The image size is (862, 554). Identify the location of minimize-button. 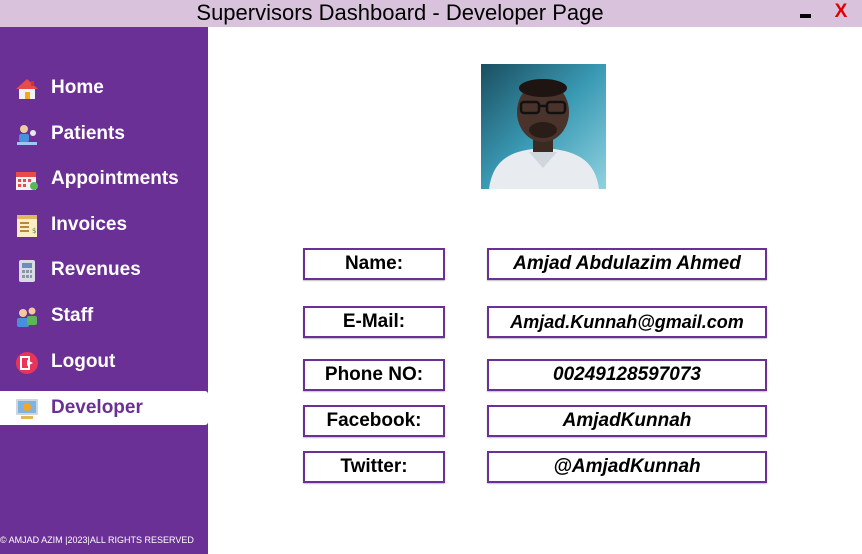
(805, 14).